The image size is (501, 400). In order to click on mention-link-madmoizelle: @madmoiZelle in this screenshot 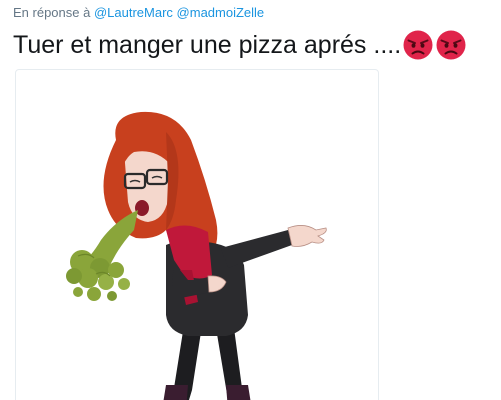, I will do `click(221, 12)`.